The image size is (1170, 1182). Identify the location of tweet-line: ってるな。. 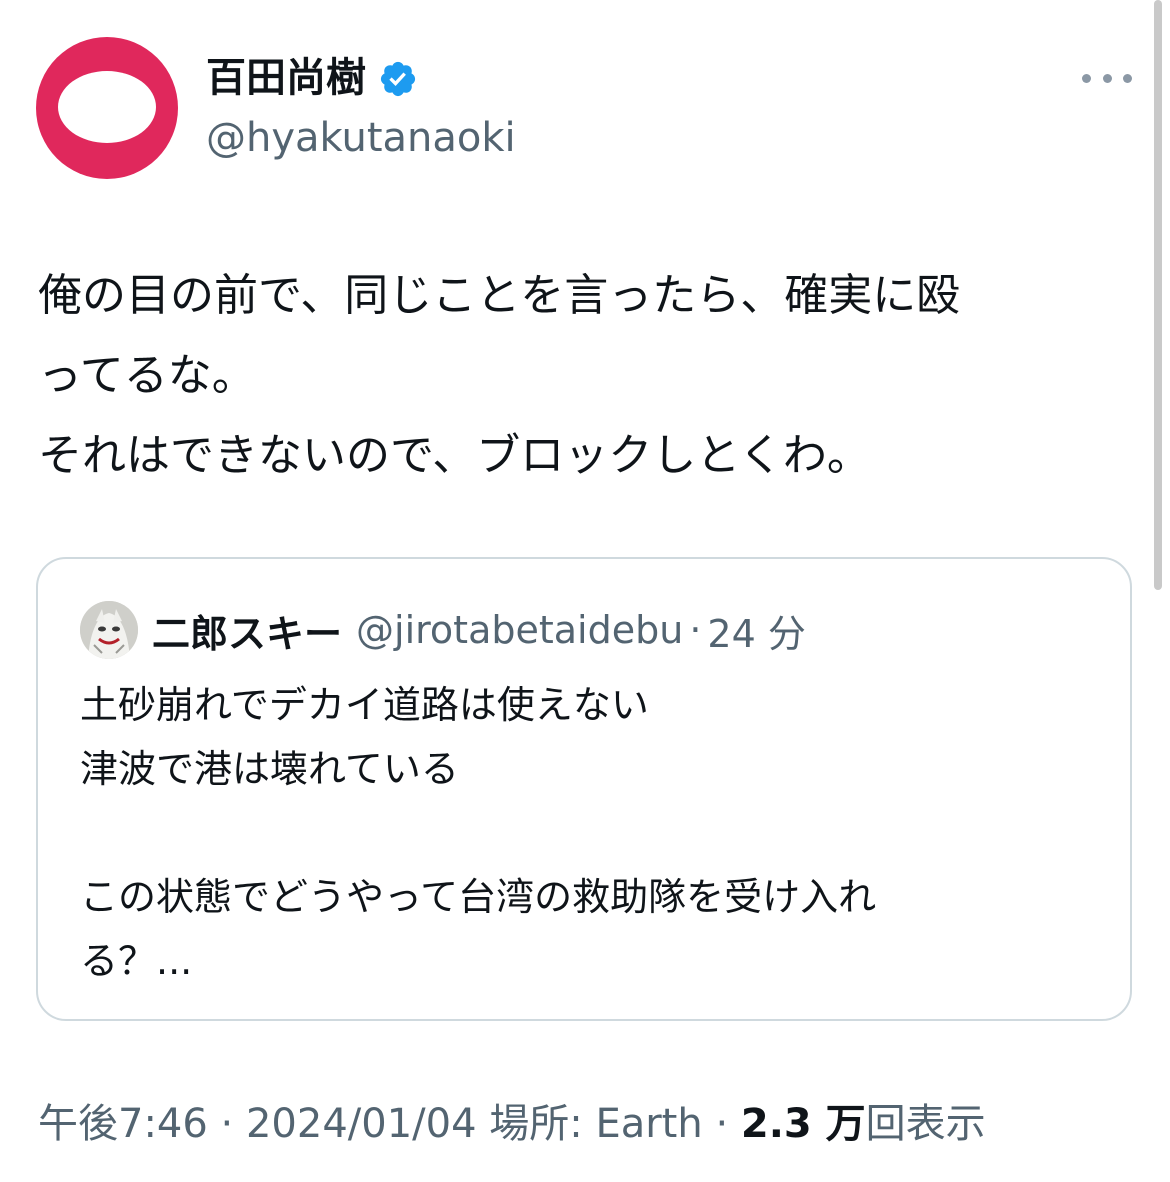
(147, 375).